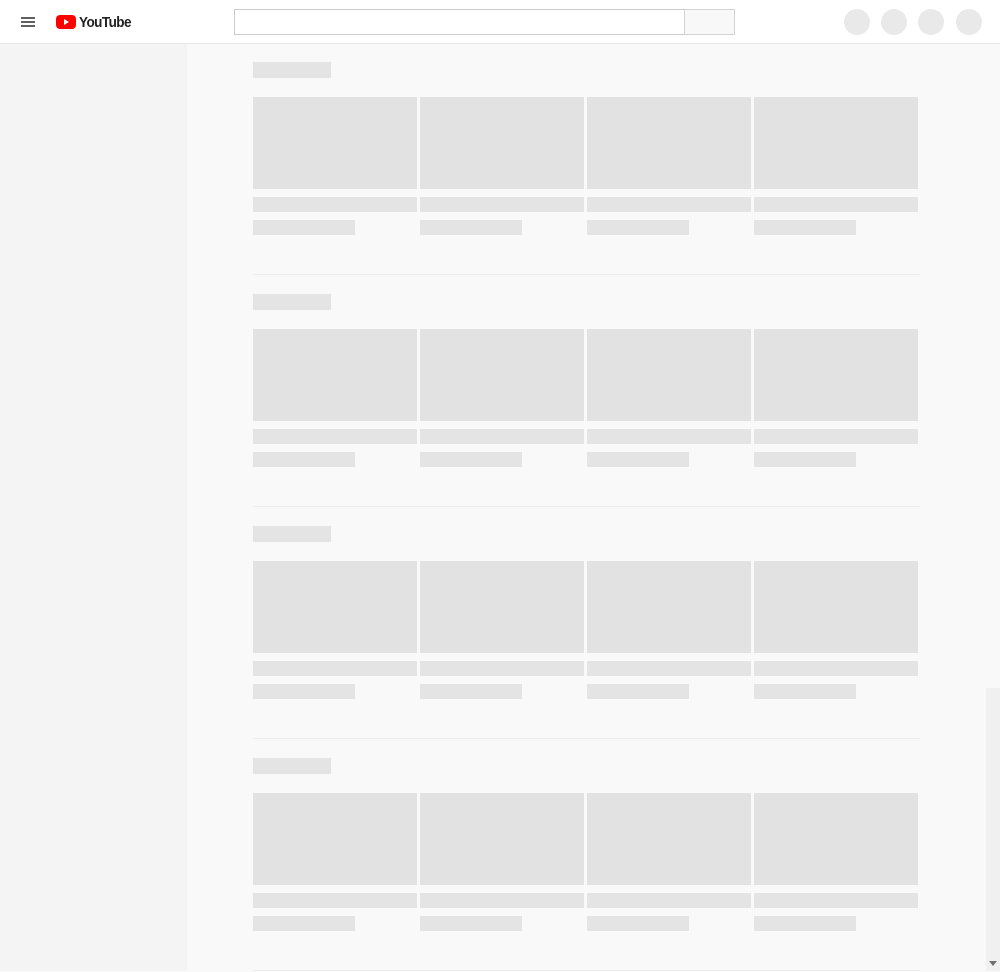  I want to click on create-icon, so click(857, 22).